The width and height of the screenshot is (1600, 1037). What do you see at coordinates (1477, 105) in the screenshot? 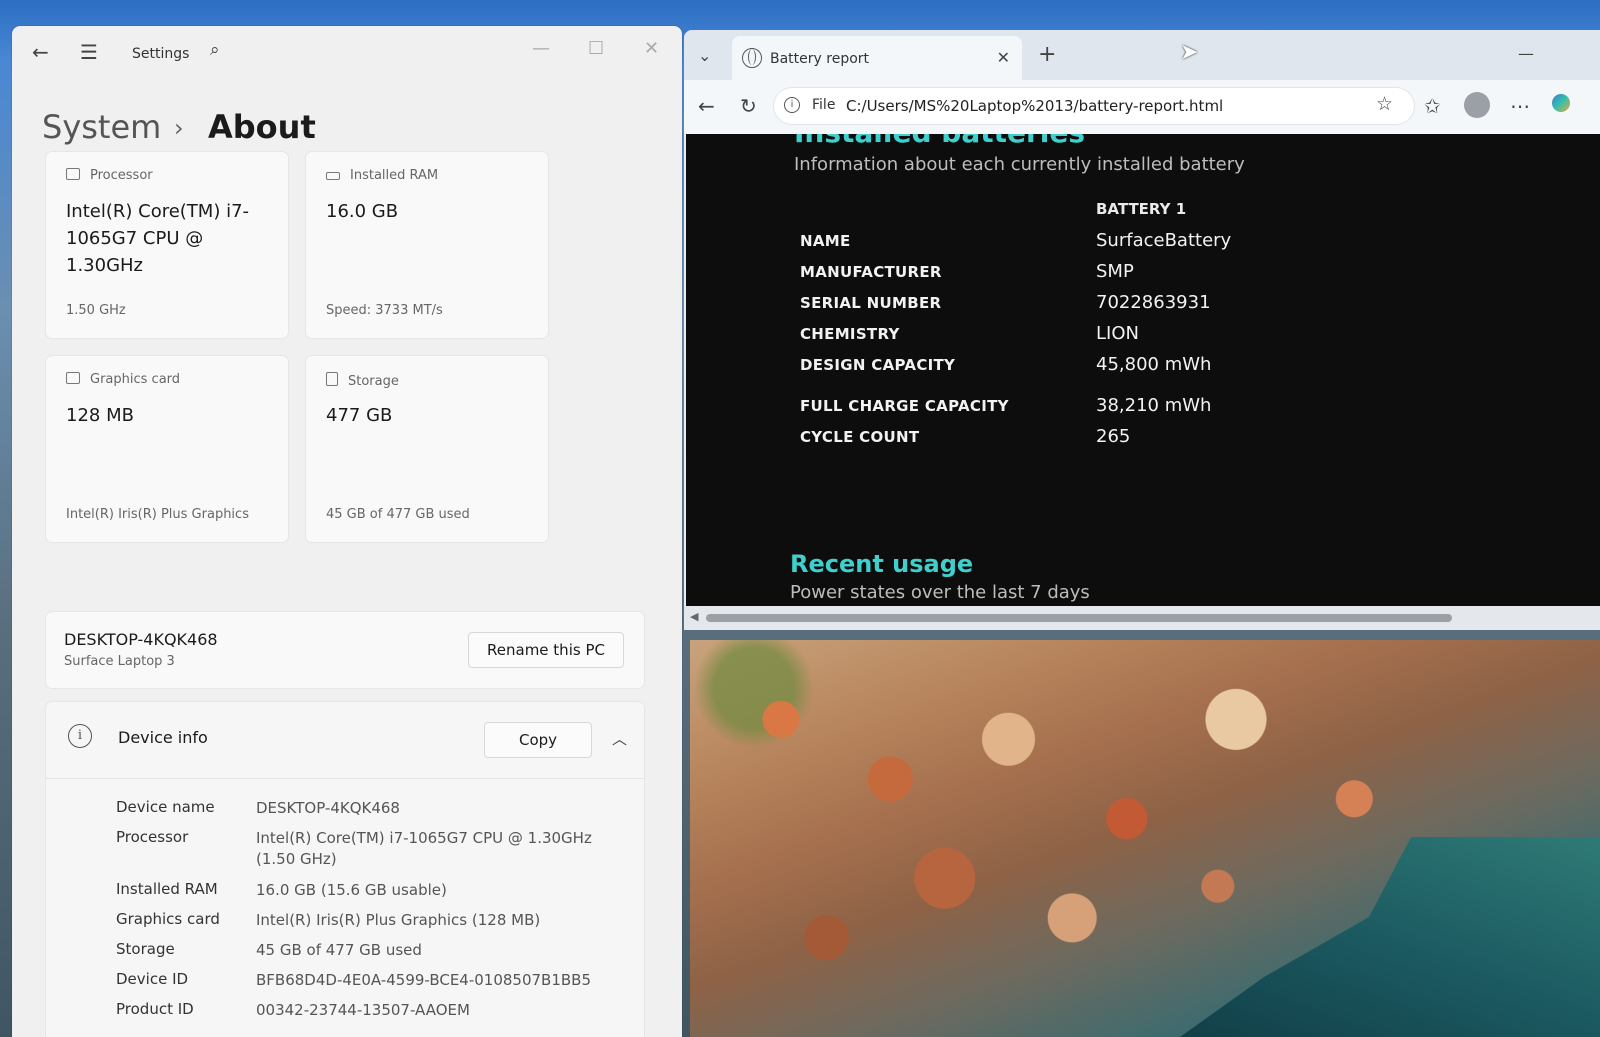
I see `profile-avatar` at bounding box center [1477, 105].